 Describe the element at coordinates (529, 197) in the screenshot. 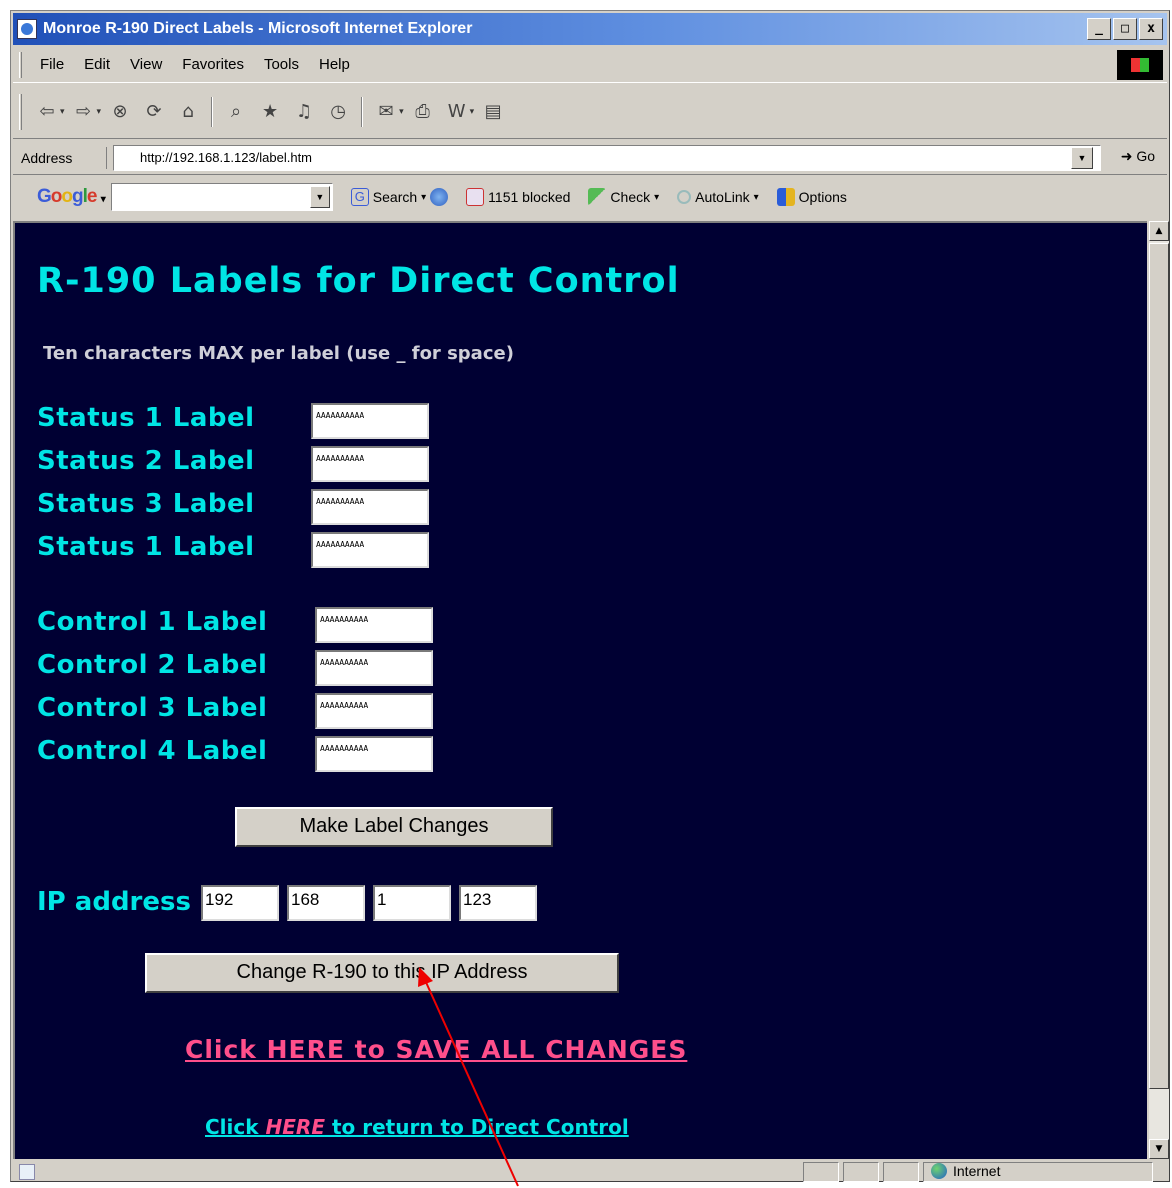

I see `blocked-count: 1151 blocked` at that location.